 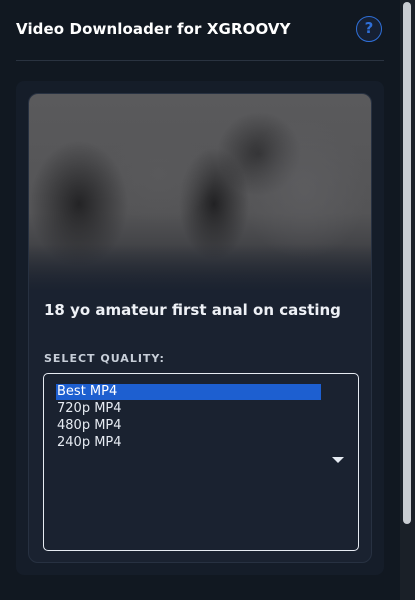 I want to click on video-title: 18 yo amateur first anal on casting, so click(x=192, y=310).